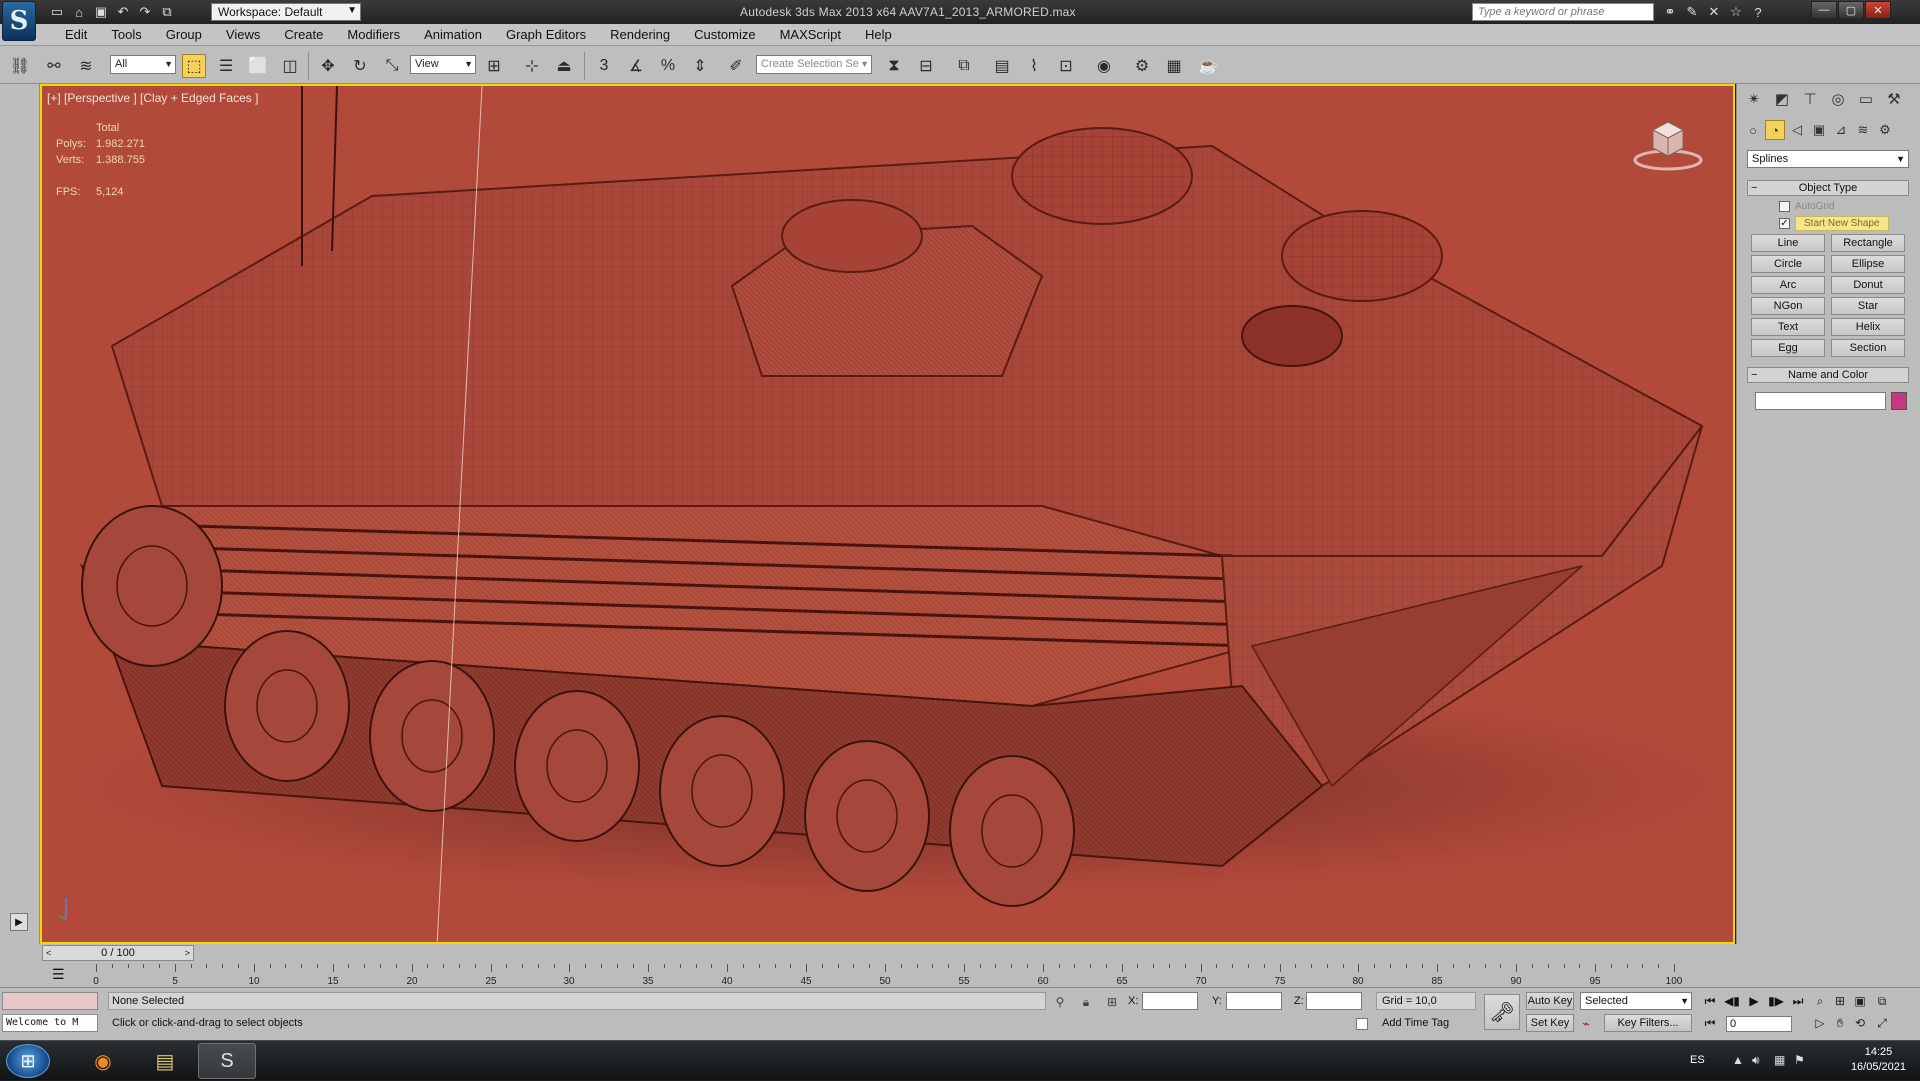 This screenshot has height=1081, width=1920. What do you see at coordinates (1586, 1024) in the screenshot?
I see `key-mode-icon: ⌁` at bounding box center [1586, 1024].